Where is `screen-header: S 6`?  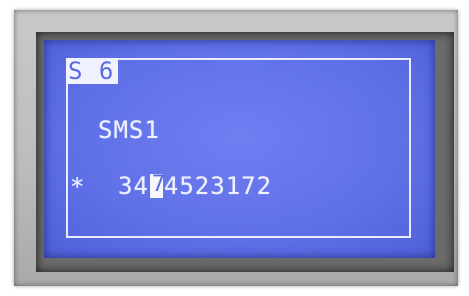
screen-header: S 6 is located at coordinates (91, 71).